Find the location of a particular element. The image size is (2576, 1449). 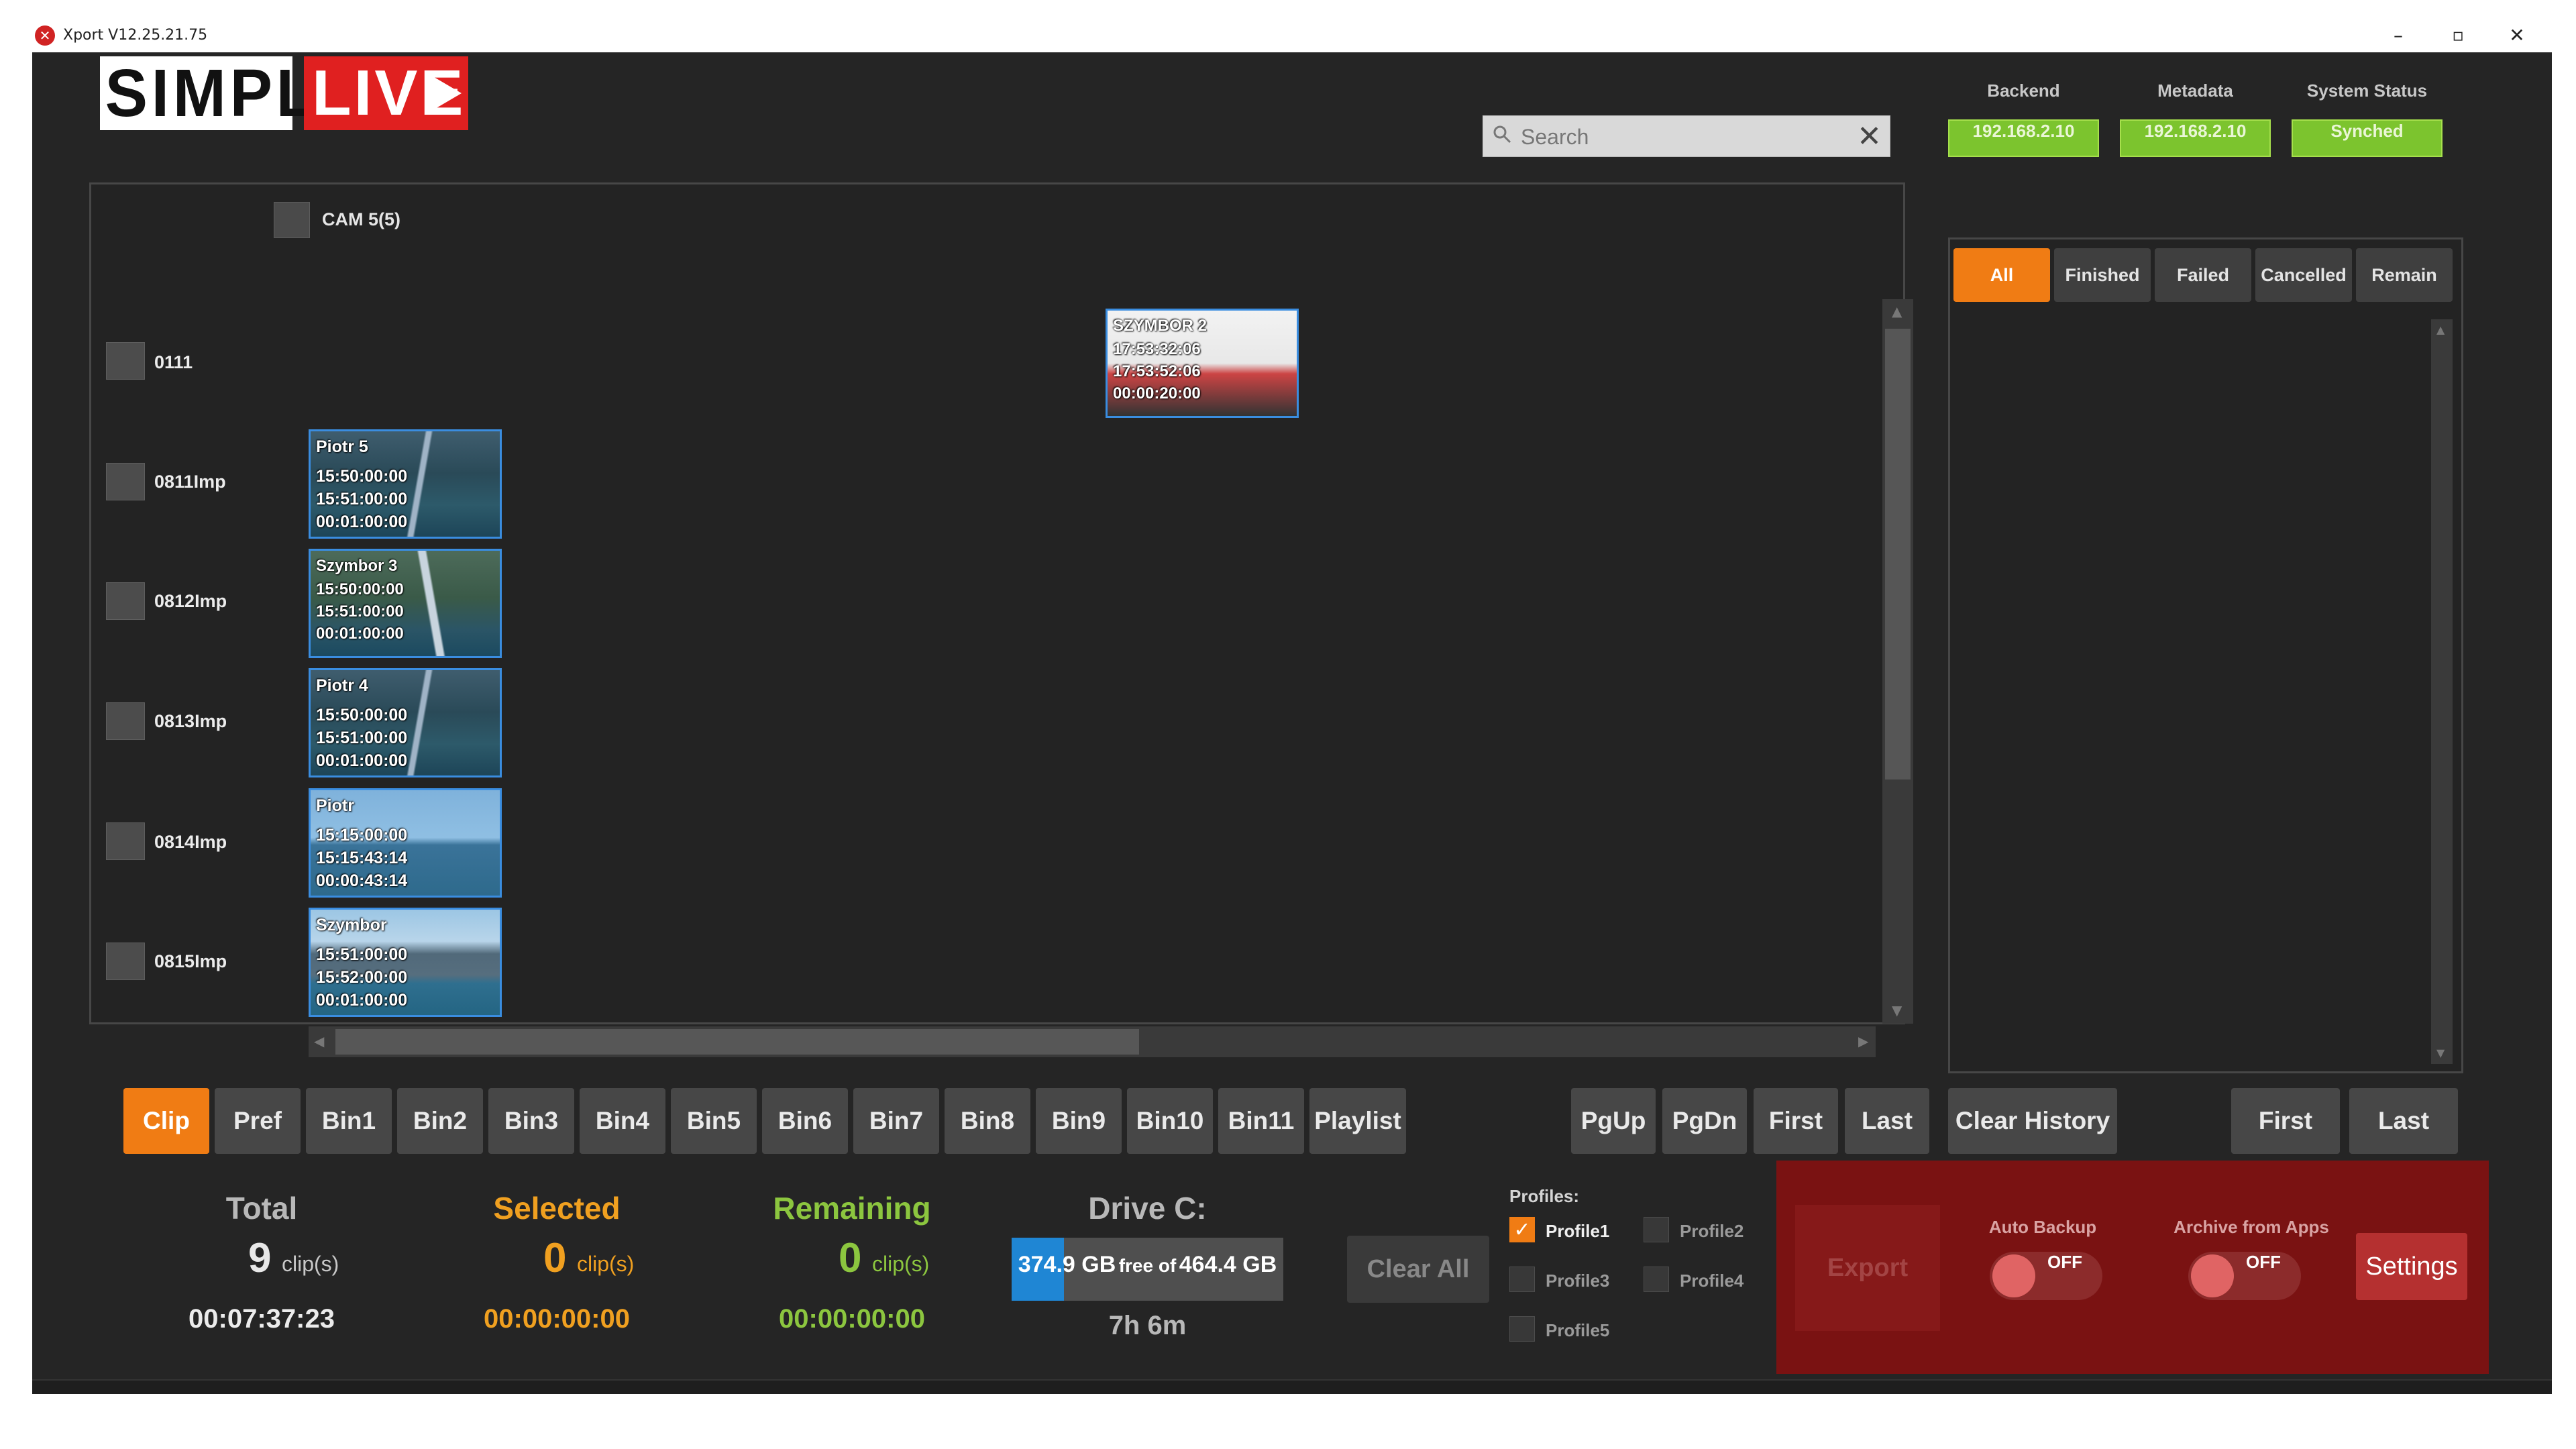

clip-tc-in: 17:53:32:06 is located at coordinates (1157, 349).